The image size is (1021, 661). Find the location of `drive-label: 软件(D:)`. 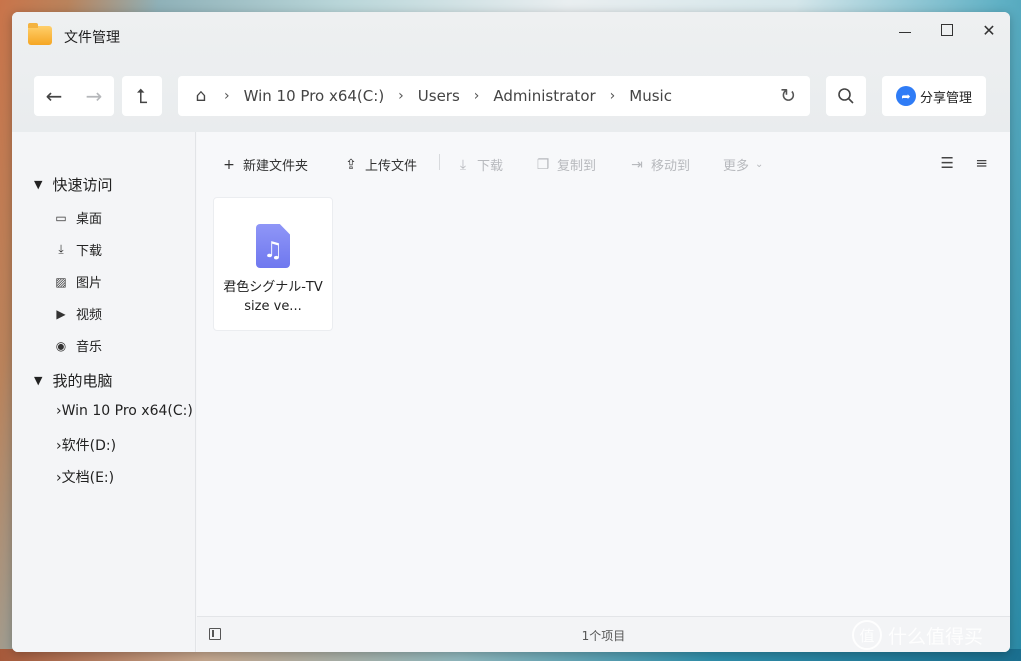

drive-label: 软件(D:) is located at coordinates (89, 446).